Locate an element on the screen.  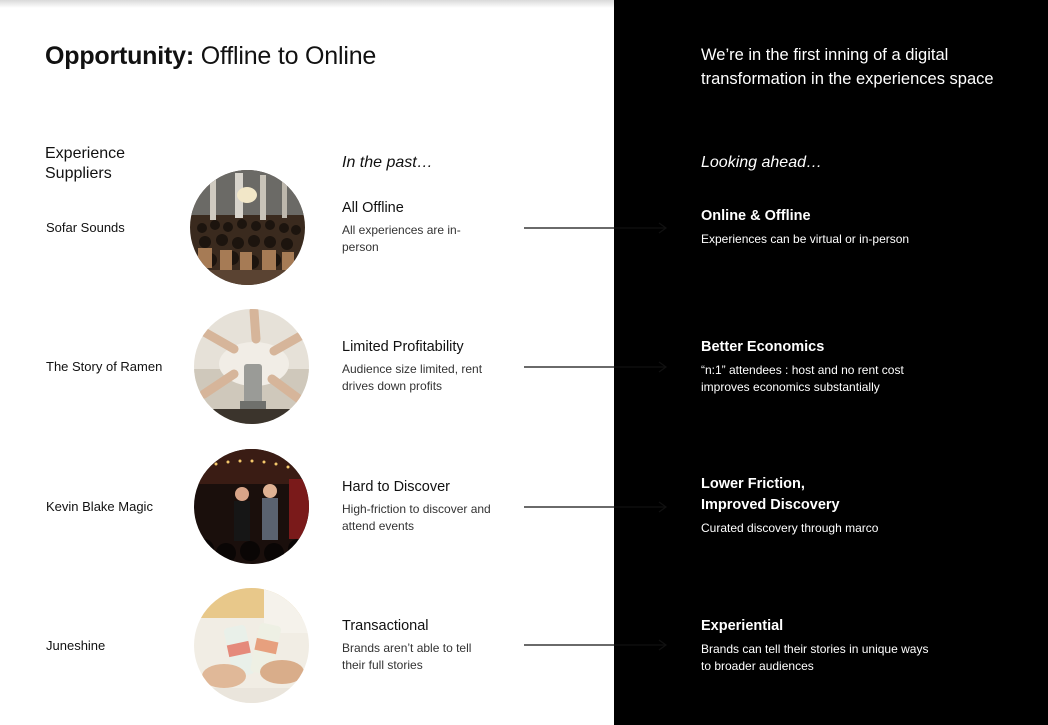
juneshine-photo is located at coordinates (251, 645).